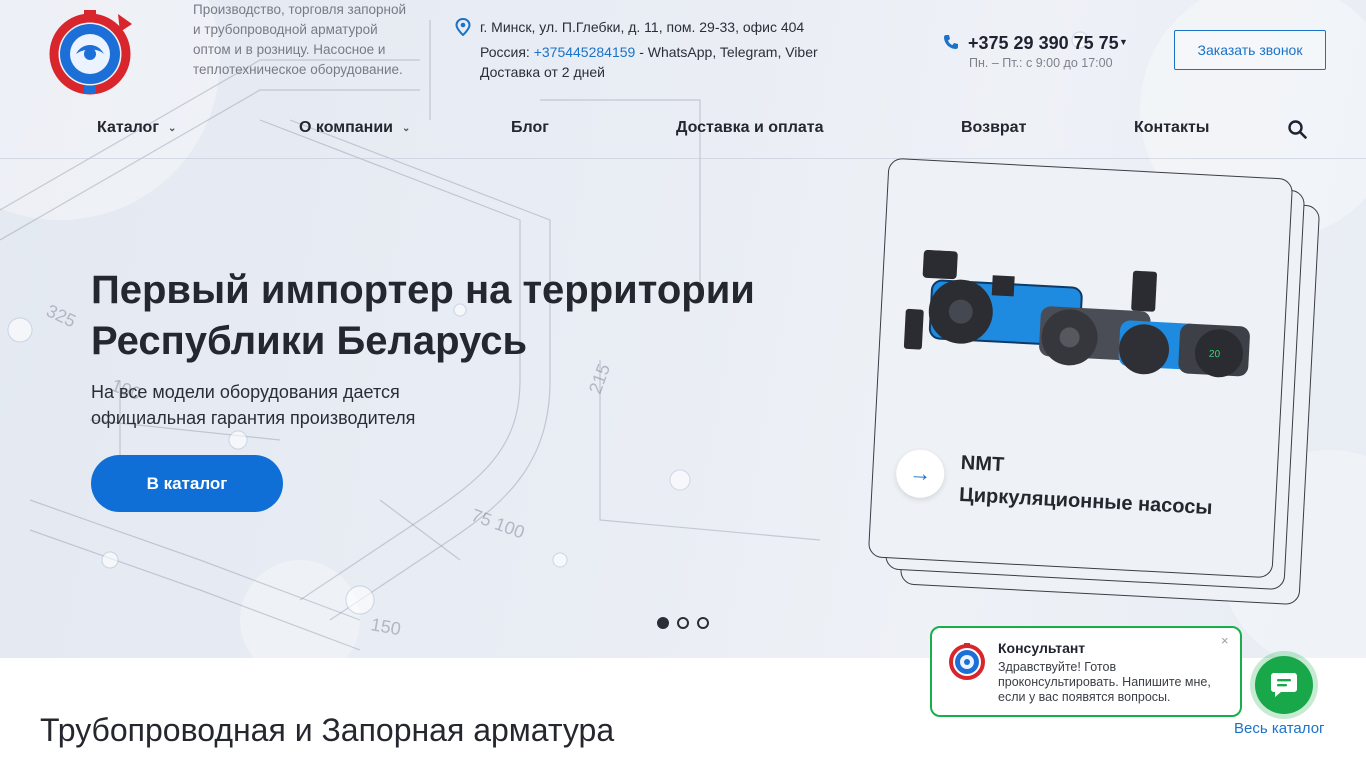  I want to click on svg-text: 75 100, so click(498, 524).